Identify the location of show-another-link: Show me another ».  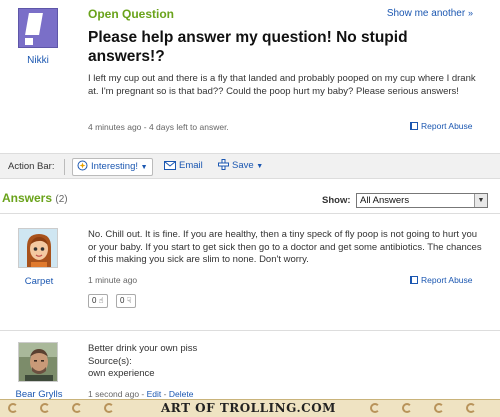
(430, 13).